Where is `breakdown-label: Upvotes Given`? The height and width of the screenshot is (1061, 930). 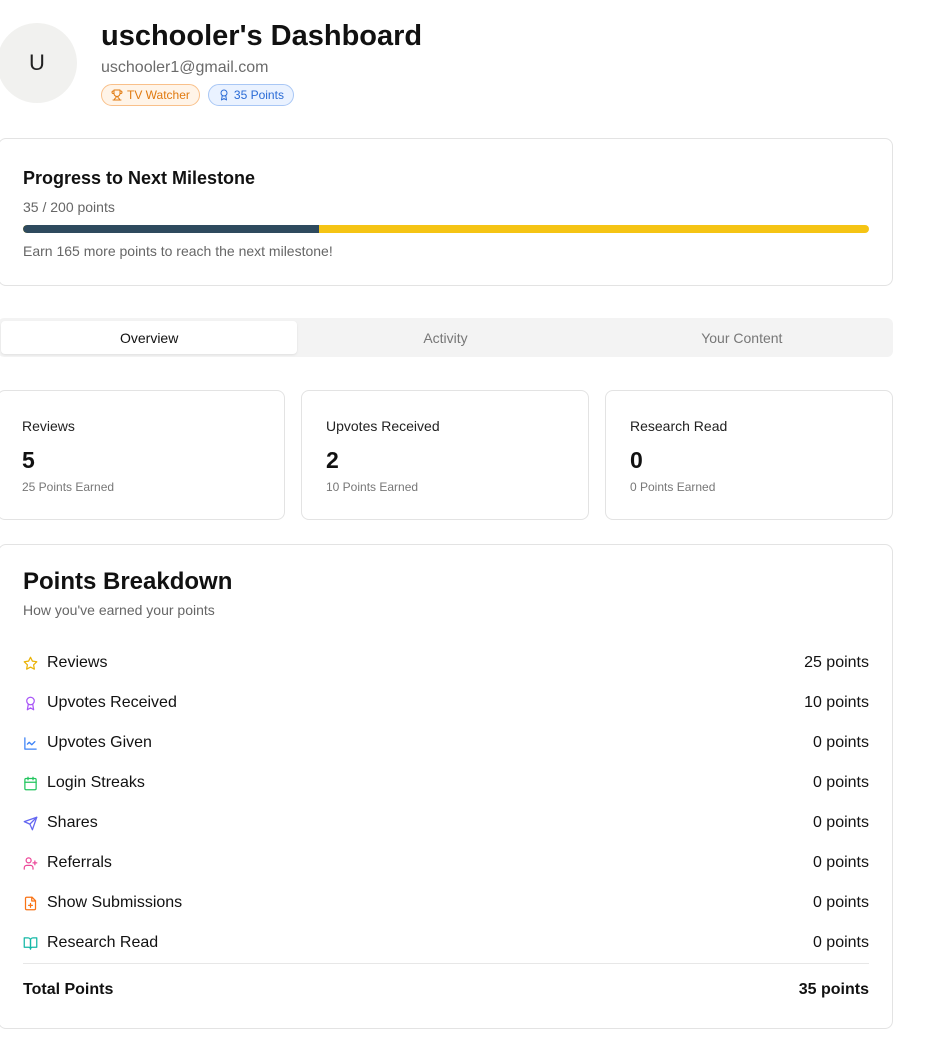 breakdown-label: Upvotes Given is located at coordinates (99, 742).